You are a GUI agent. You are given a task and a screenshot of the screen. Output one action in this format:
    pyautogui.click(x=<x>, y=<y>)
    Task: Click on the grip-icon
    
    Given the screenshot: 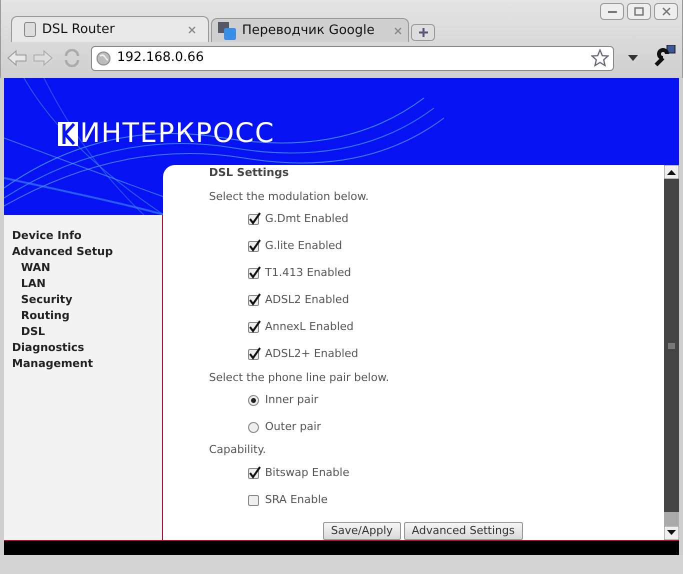 What is the action you would take?
    pyautogui.click(x=671, y=345)
    